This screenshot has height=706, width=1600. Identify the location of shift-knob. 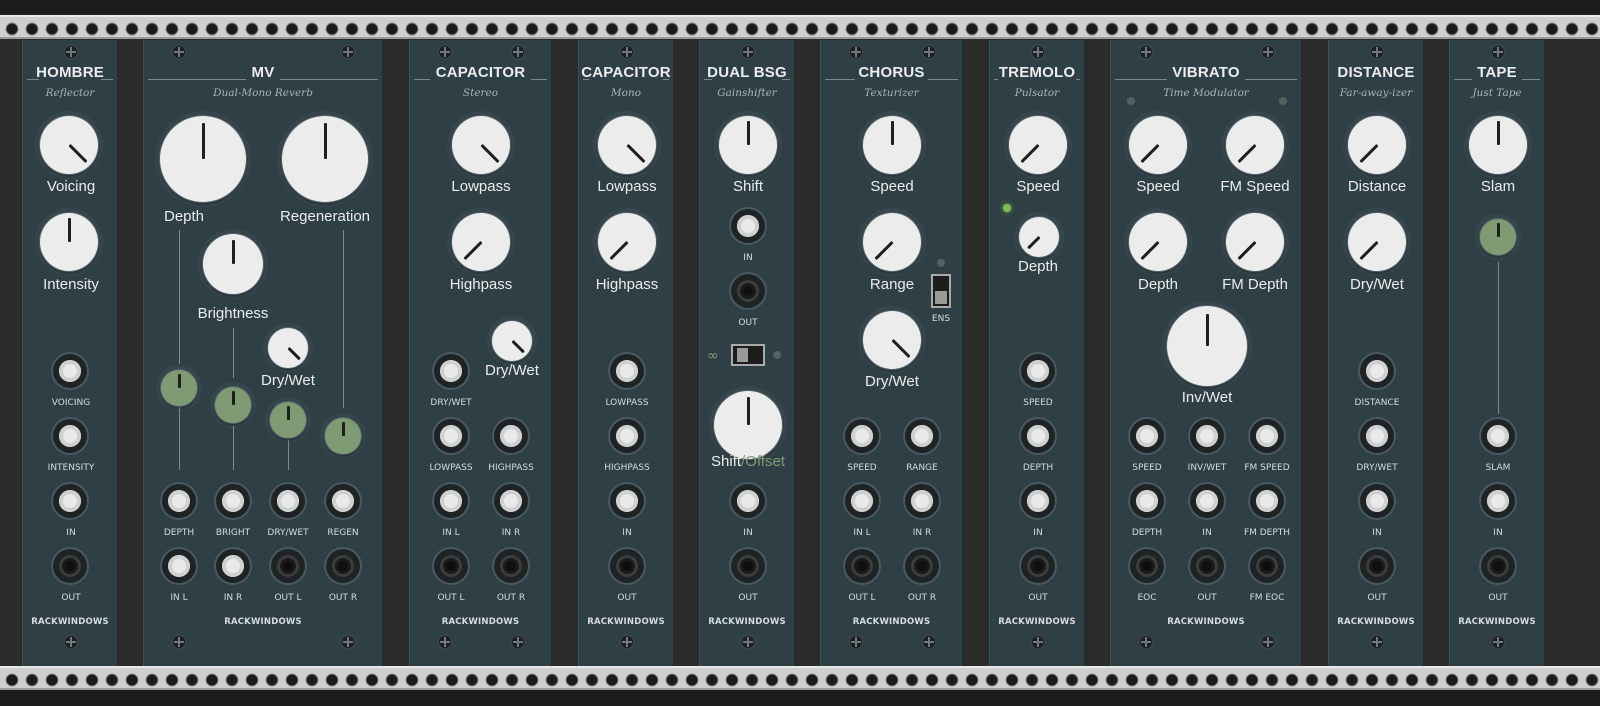
(748, 145).